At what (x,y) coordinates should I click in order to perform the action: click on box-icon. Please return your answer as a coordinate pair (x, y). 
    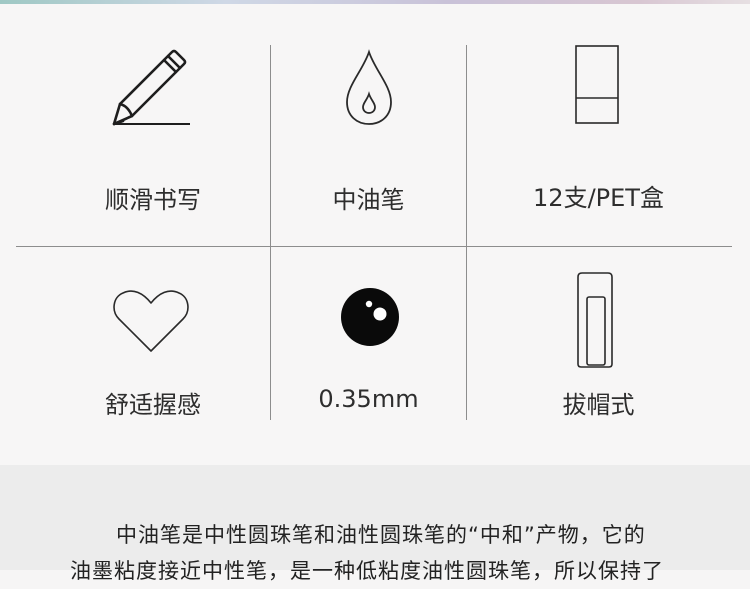
    Looking at the image, I should click on (597, 84).